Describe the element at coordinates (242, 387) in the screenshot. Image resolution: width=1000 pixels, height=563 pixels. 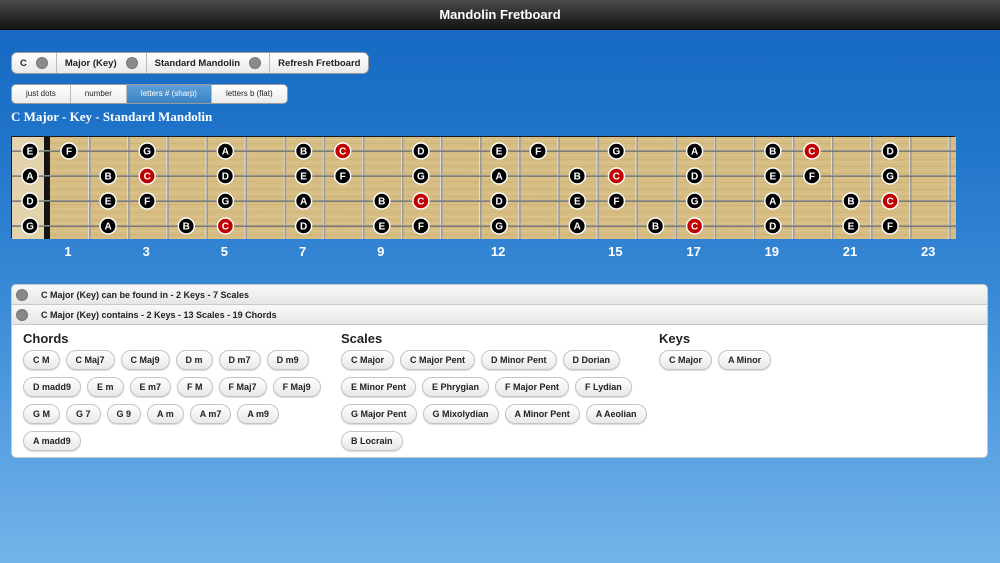
I see `chord-chip: F Maj7` at that location.